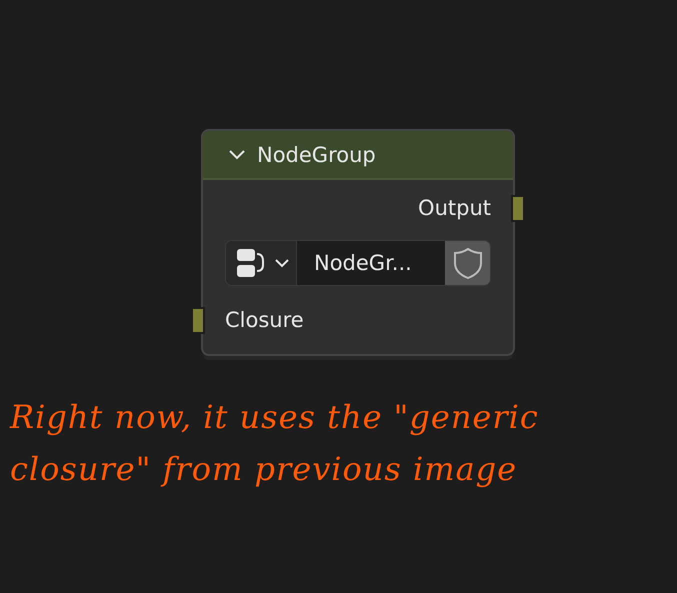  Describe the element at coordinates (454, 208) in the screenshot. I see `socket-label: Output` at that location.